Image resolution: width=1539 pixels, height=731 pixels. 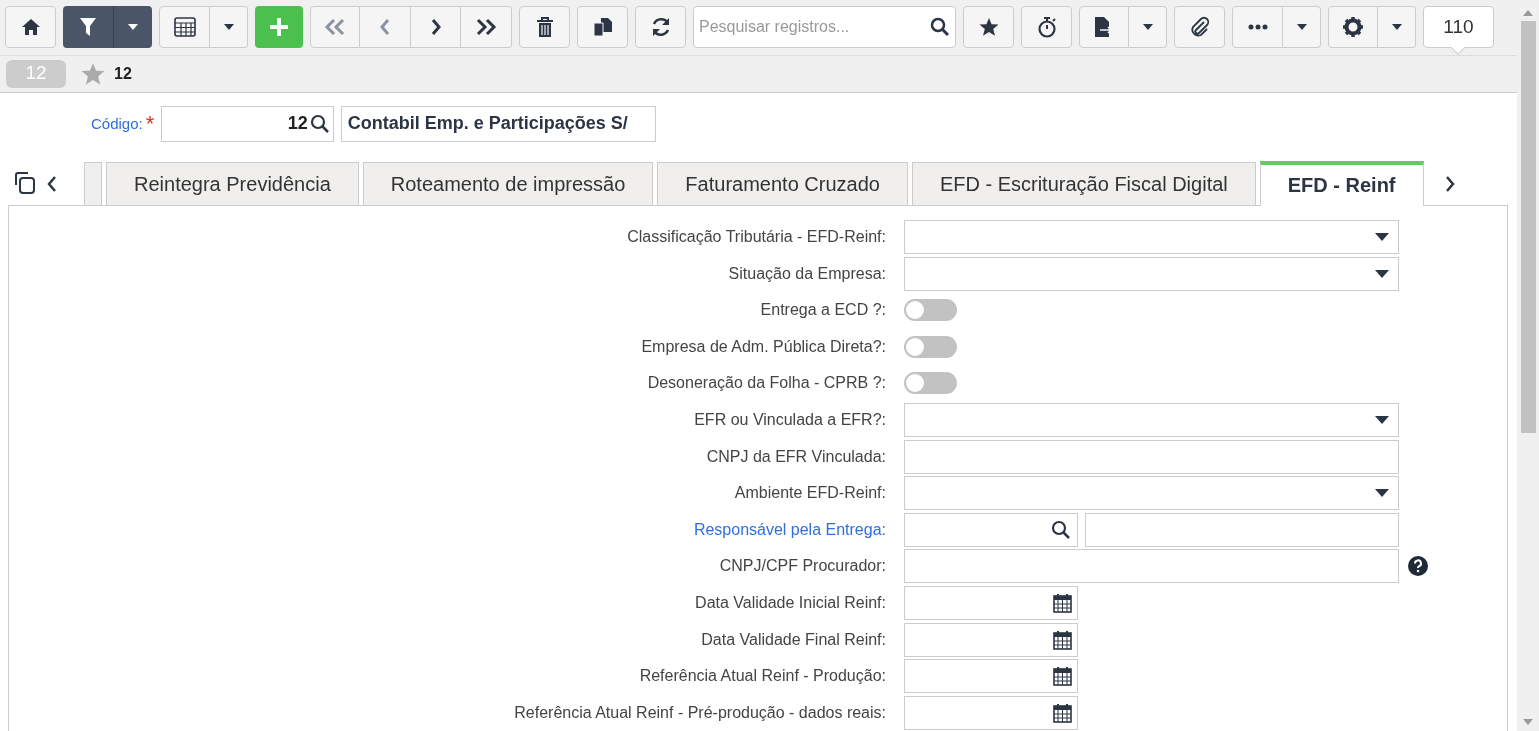 What do you see at coordinates (508, 183) in the screenshot?
I see `tab: Roteamento de impressão` at bounding box center [508, 183].